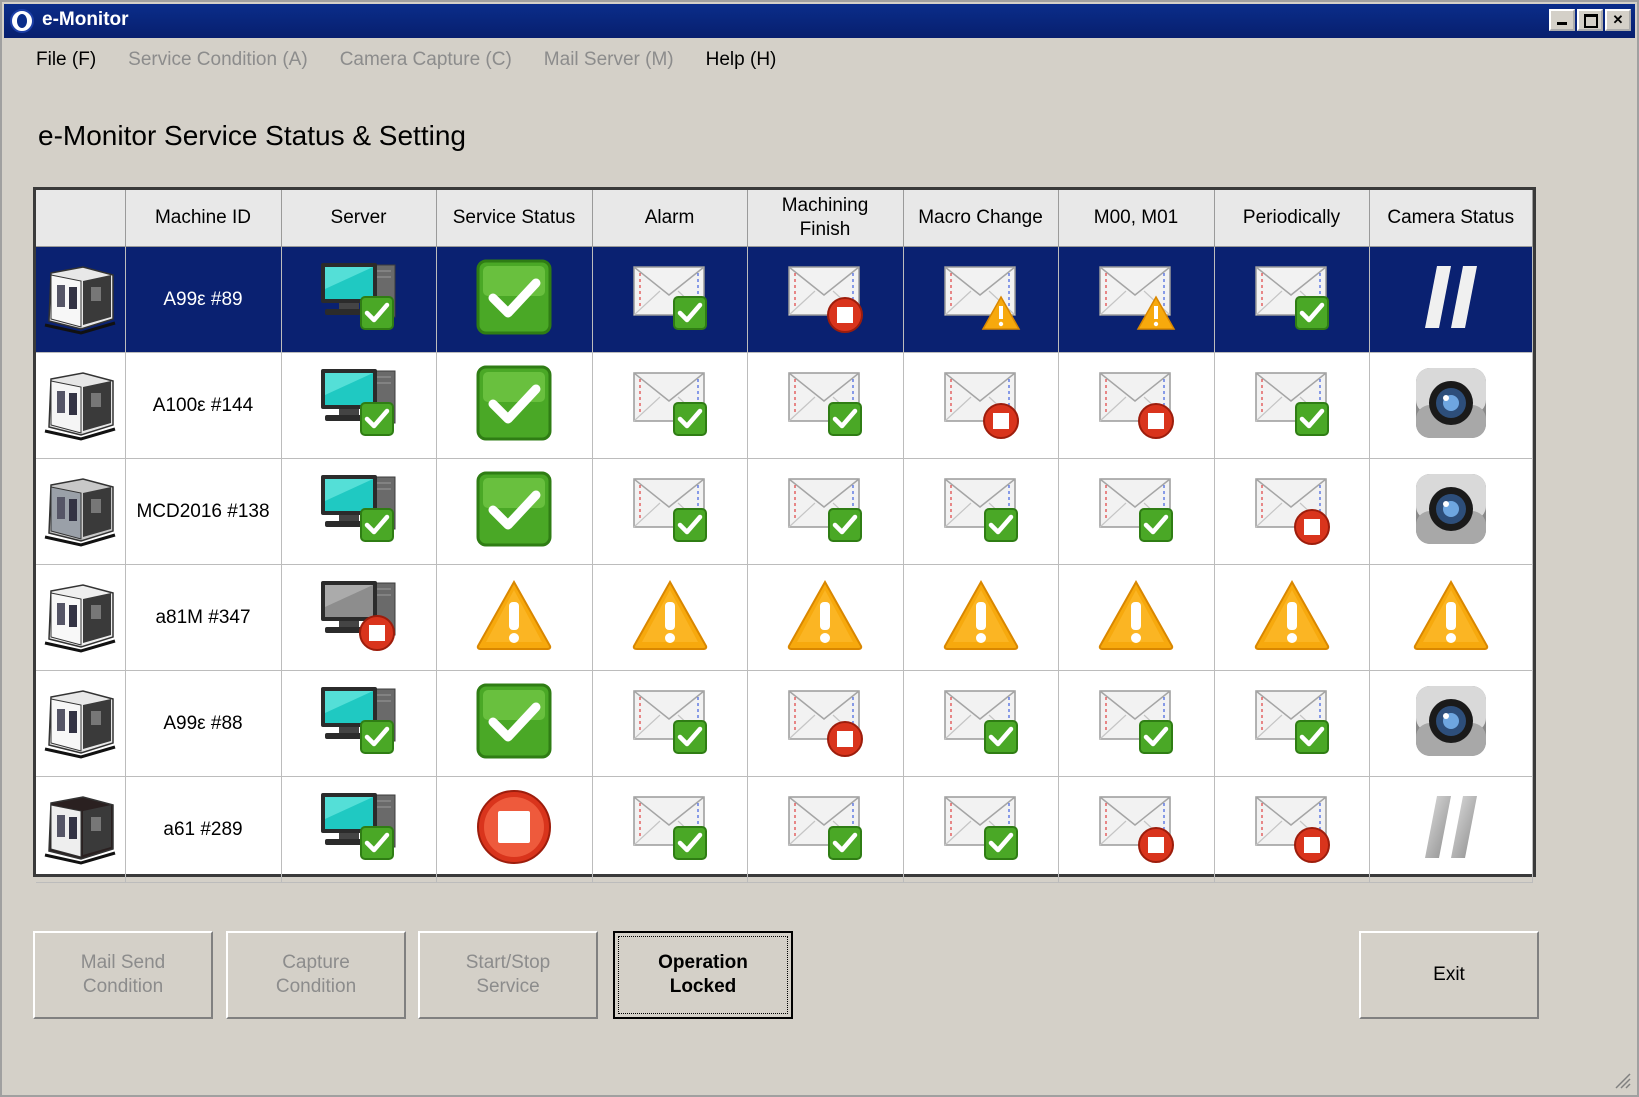 The width and height of the screenshot is (1639, 1097). Describe the element at coordinates (1622, 1080) in the screenshot. I see `resize-grip-icon` at that location.